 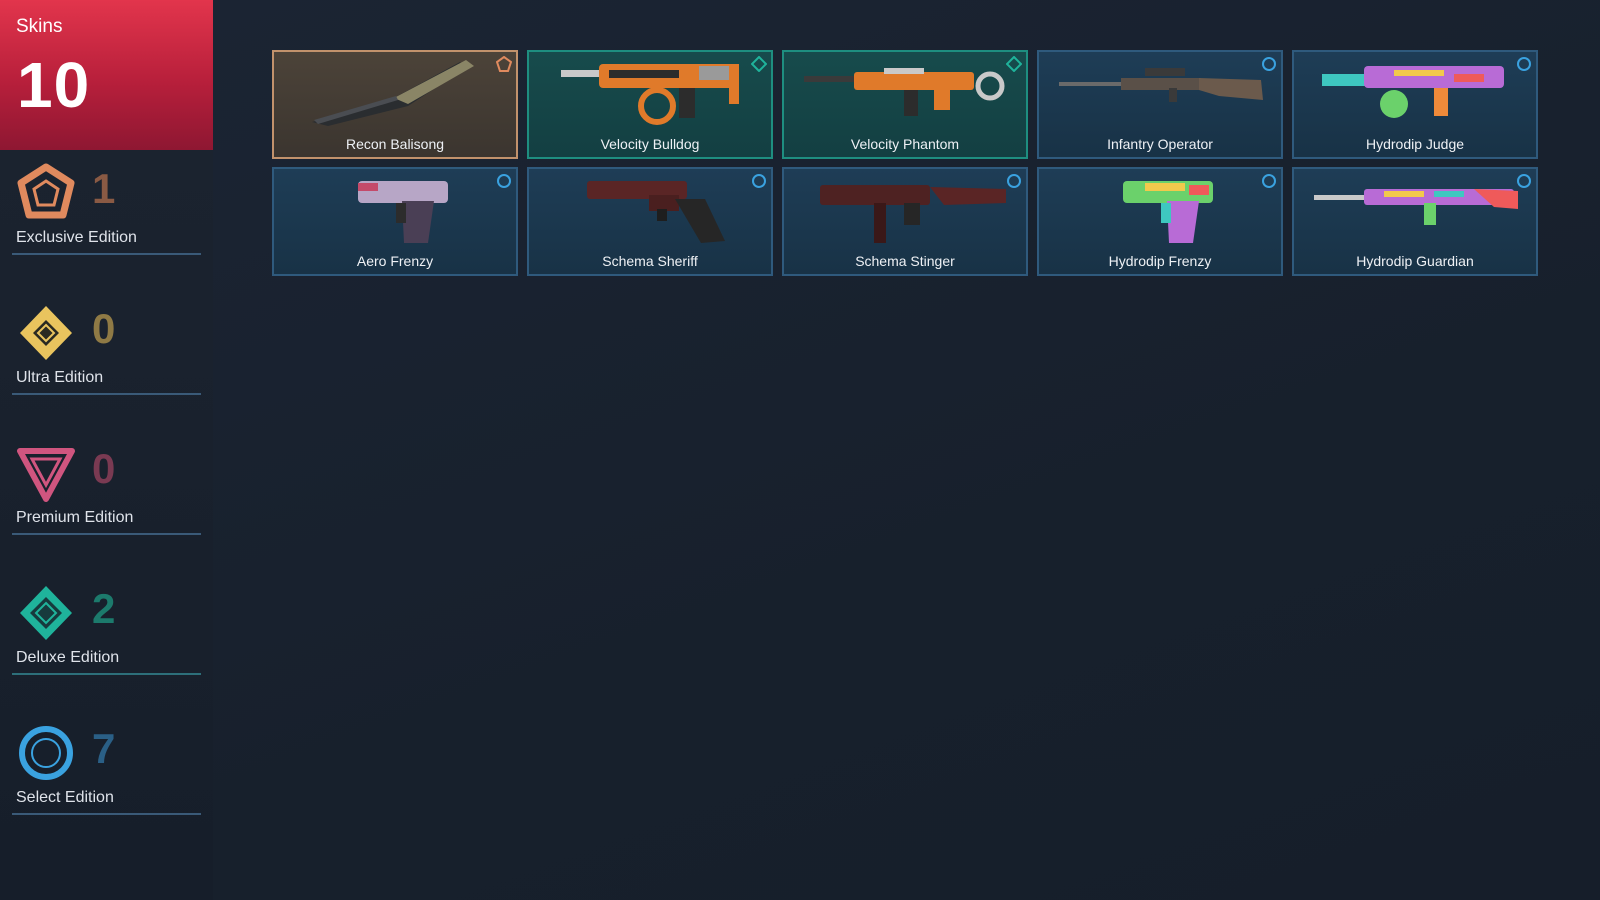 What do you see at coordinates (68, 657) in the screenshot?
I see `tier-label: Deluxe Edition` at bounding box center [68, 657].